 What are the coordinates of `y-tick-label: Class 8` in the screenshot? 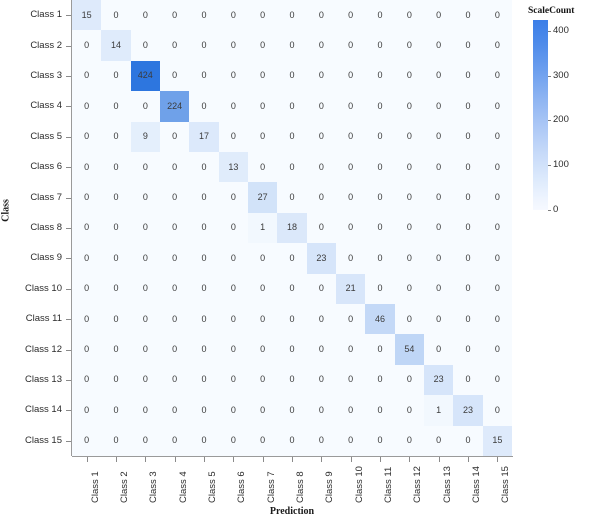 It's located at (46, 227).